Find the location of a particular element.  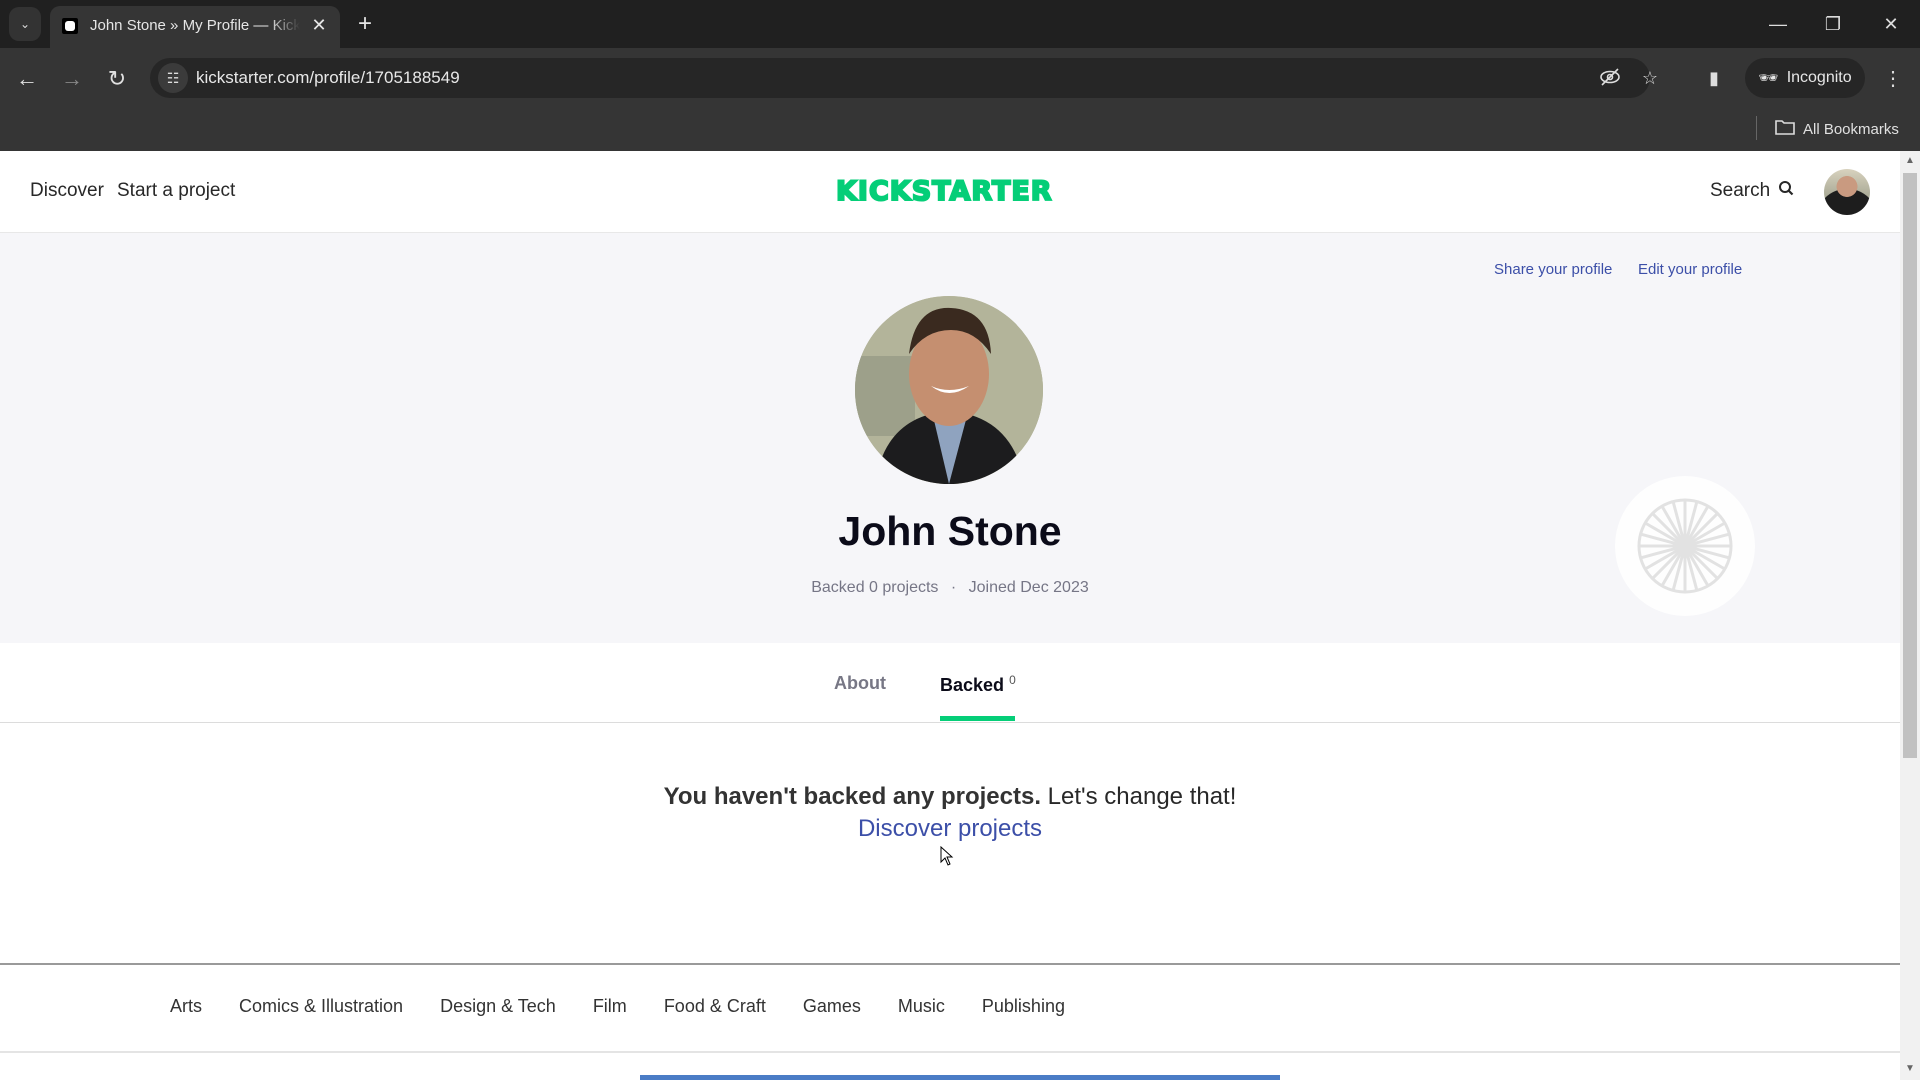

eye-off-icon is located at coordinates (1610, 78).